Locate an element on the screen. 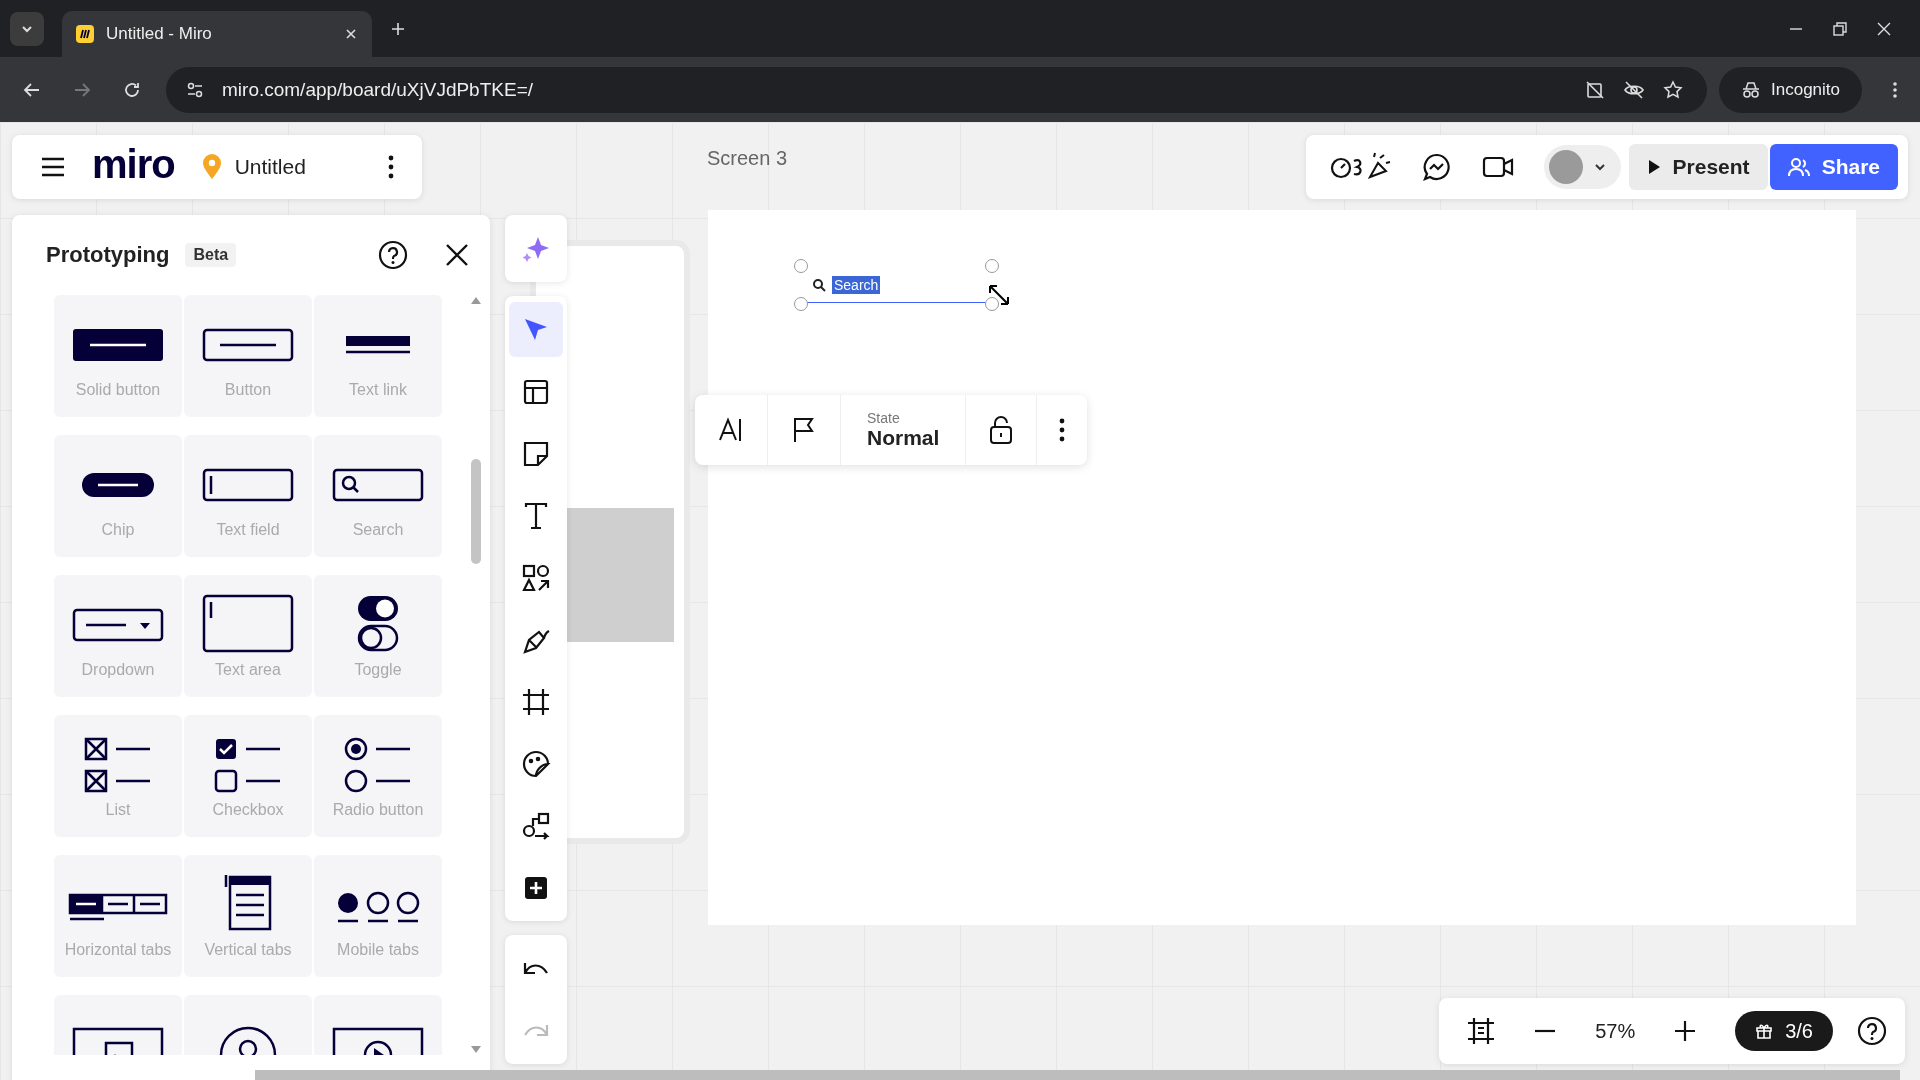 Image resolution: width=1920 pixels, height=1080 pixels. search-icon is located at coordinates (819, 284).